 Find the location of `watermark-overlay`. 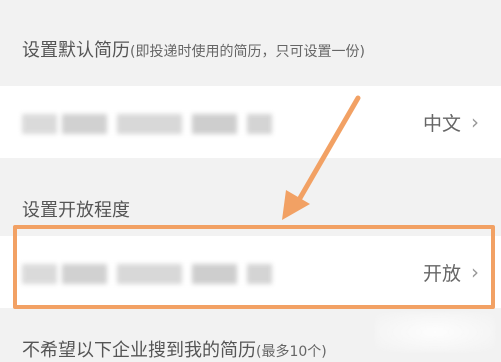

watermark-overlay is located at coordinates (435, 332).